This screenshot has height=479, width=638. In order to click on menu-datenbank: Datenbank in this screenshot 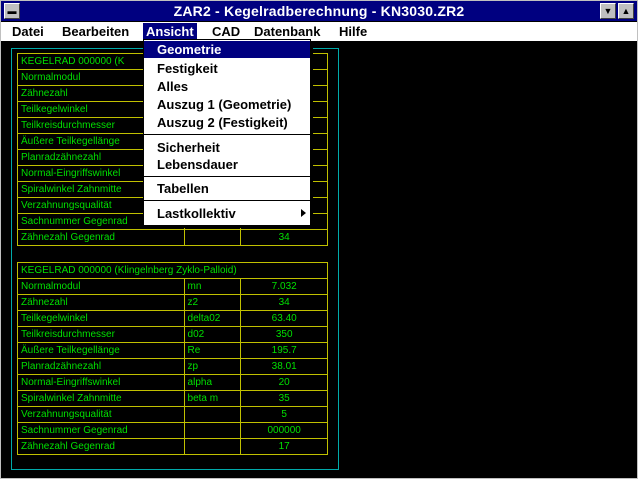, I will do `click(287, 31)`.